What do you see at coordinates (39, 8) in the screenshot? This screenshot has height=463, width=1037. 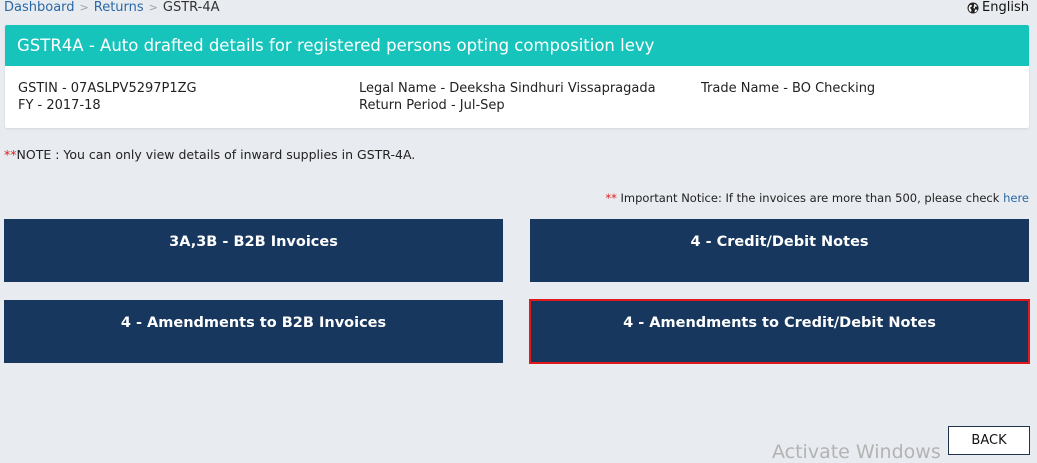 I see `breadcrumb-dashboard-link: Dashboard` at bounding box center [39, 8].